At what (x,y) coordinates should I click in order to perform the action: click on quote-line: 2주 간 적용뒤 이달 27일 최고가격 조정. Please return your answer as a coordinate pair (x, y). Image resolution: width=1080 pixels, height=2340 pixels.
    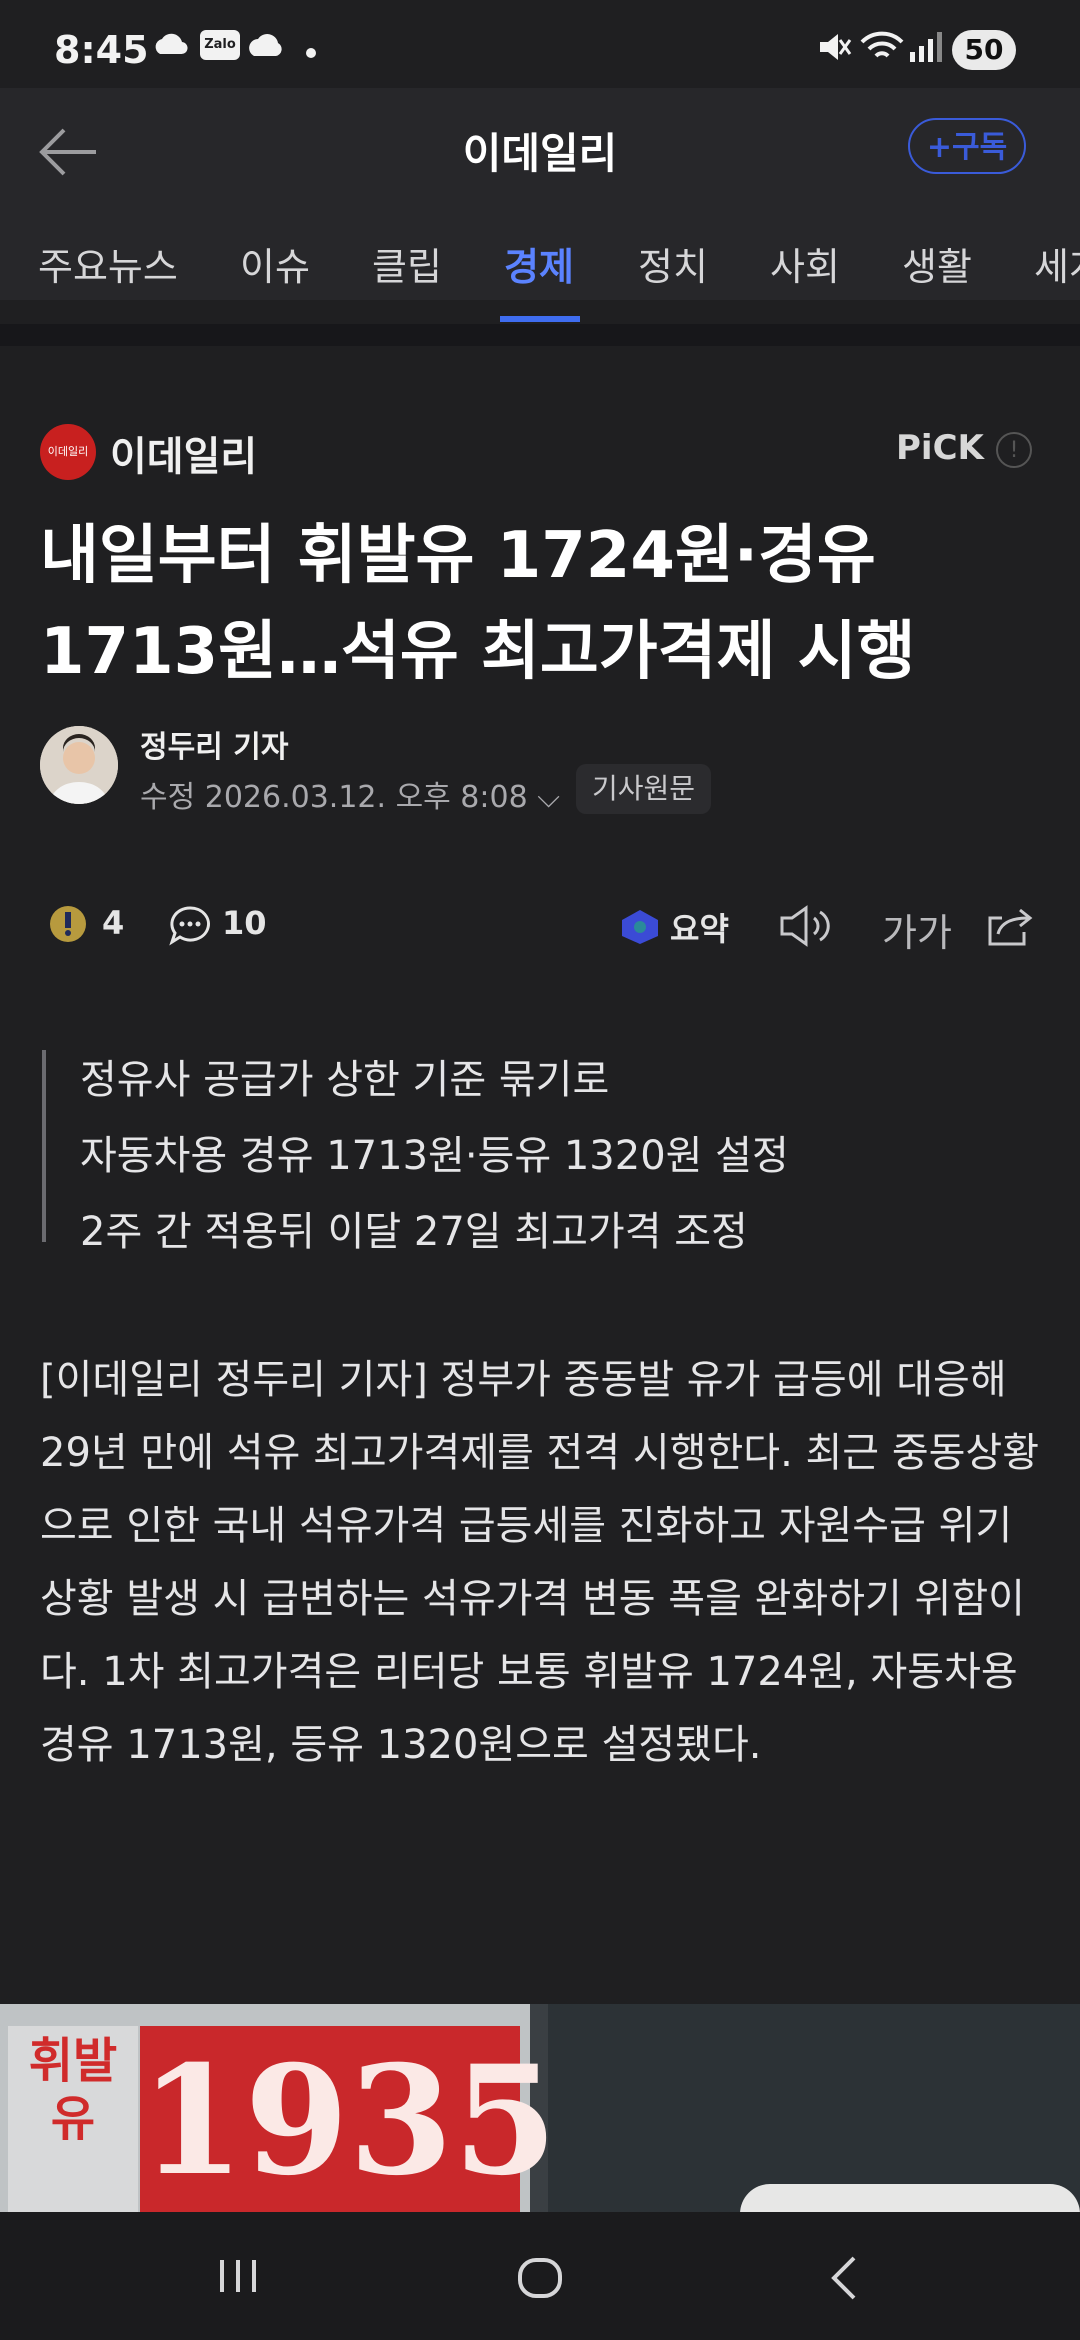
    Looking at the image, I should click on (414, 1232).